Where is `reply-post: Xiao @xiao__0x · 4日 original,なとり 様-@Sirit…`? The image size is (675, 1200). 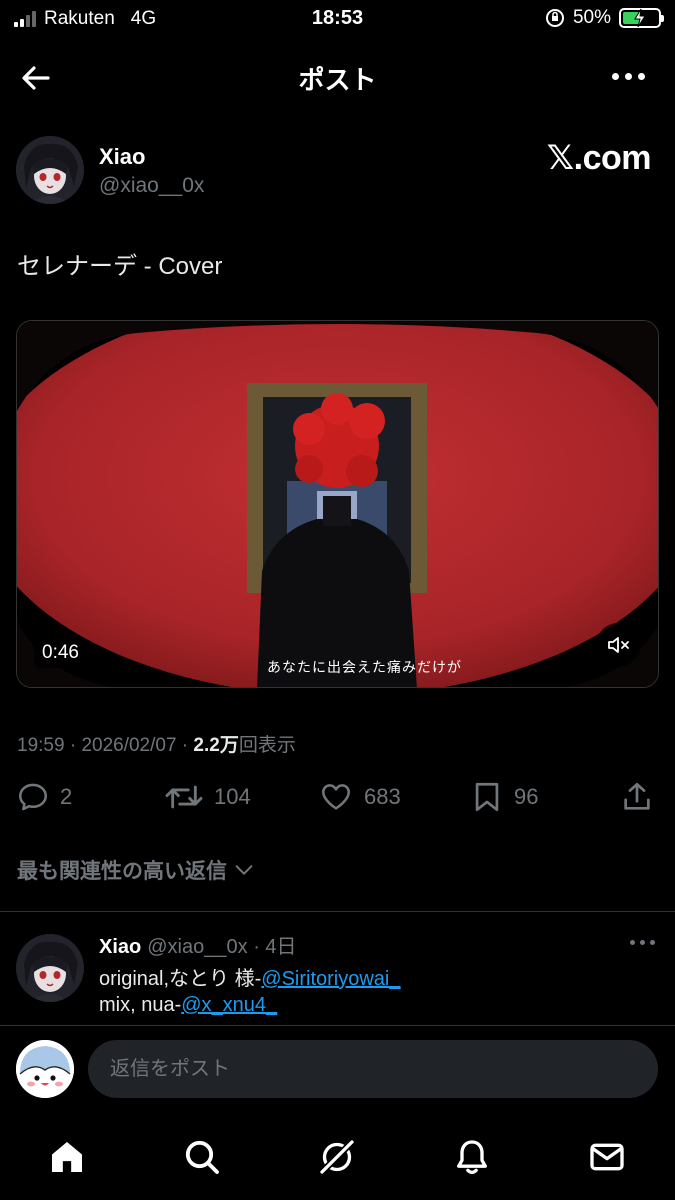
reply-post: Xiao @xiao__0x · 4日 original,なとり 様-@Sirit… is located at coordinates (337, 976).